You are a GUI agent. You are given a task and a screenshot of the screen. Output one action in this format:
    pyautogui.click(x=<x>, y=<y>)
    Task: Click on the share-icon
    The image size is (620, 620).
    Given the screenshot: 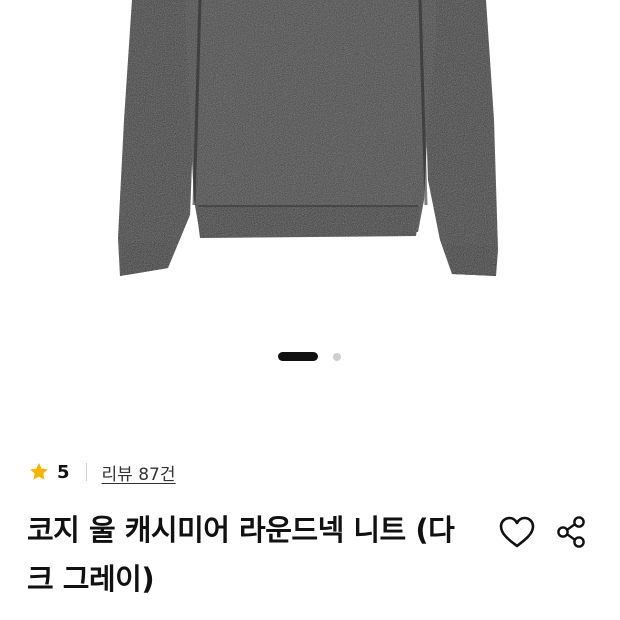 What is the action you would take?
    pyautogui.click(x=571, y=532)
    